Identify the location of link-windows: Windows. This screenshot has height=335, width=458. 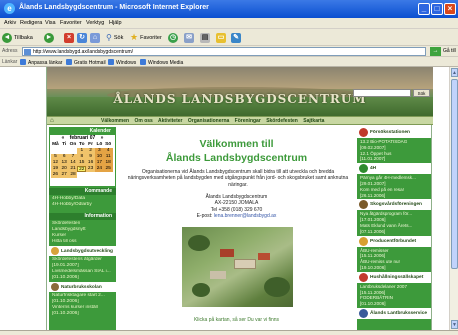
(122, 62).